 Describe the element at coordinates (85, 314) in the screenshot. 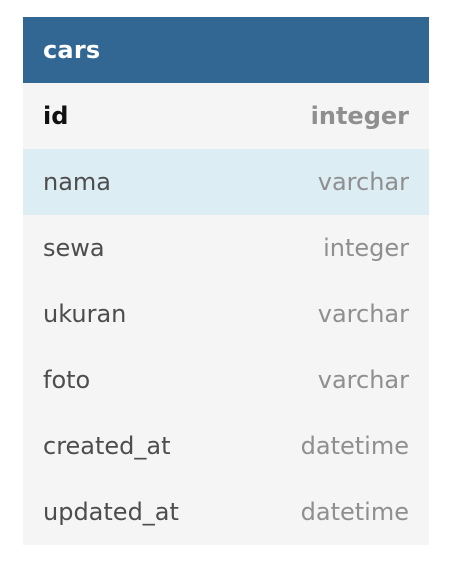

I see `column-name: ukuran` at that location.